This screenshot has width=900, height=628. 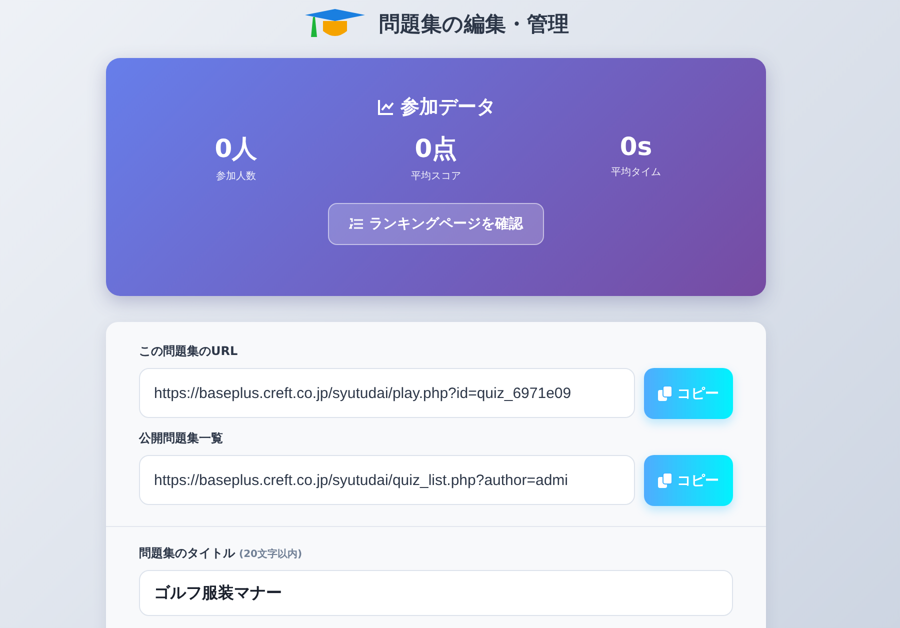 I want to click on stat-label: 参加人数, so click(x=236, y=176).